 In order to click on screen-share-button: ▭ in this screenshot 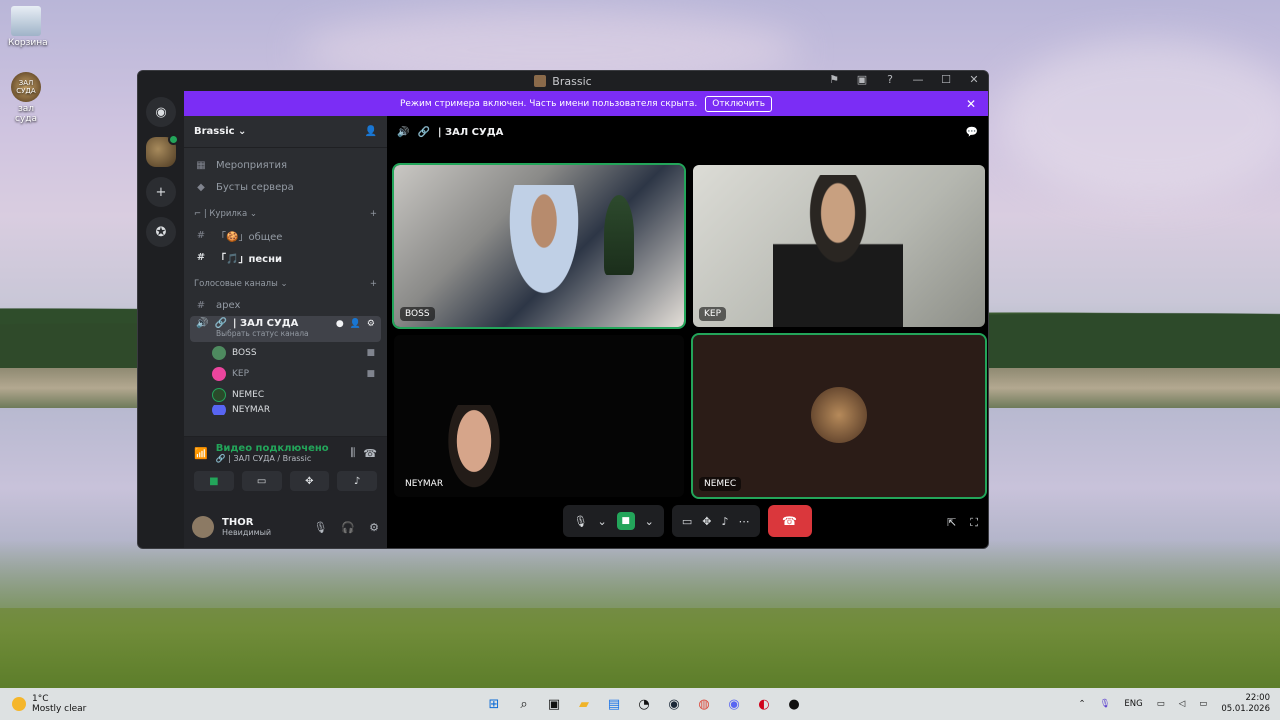, I will do `click(261, 481)`.